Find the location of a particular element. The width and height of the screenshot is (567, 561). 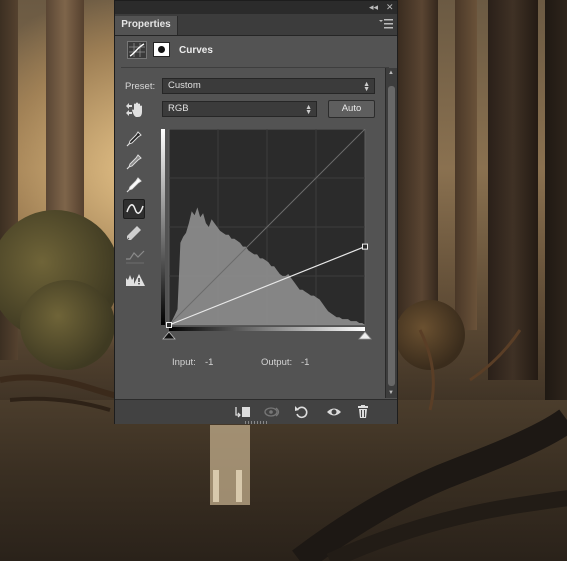

adjustment-header: Curves is located at coordinates (250, 51).